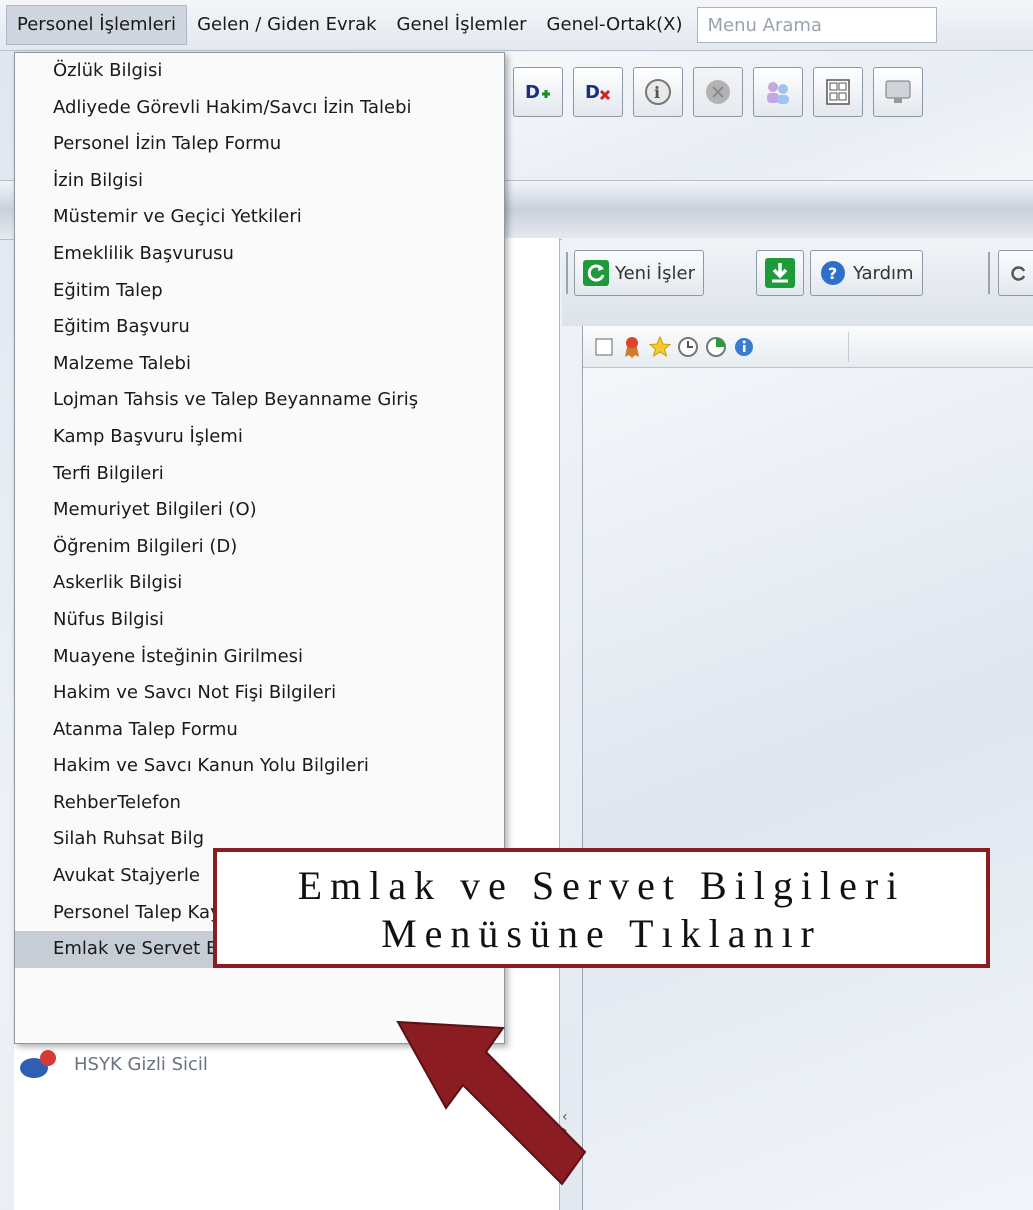 The width and height of the screenshot is (1033, 1210). What do you see at coordinates (259, 730) in the screenshot?
I see `menu-item: Atanma Talep Formu` at bounding box center [259, 730].